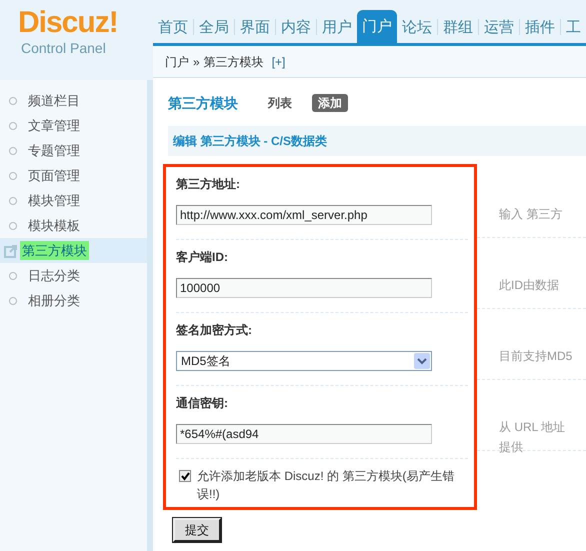  Describe the element at coordinates (11, 251) in the screenshot. I see `external-link-icon` at that location.